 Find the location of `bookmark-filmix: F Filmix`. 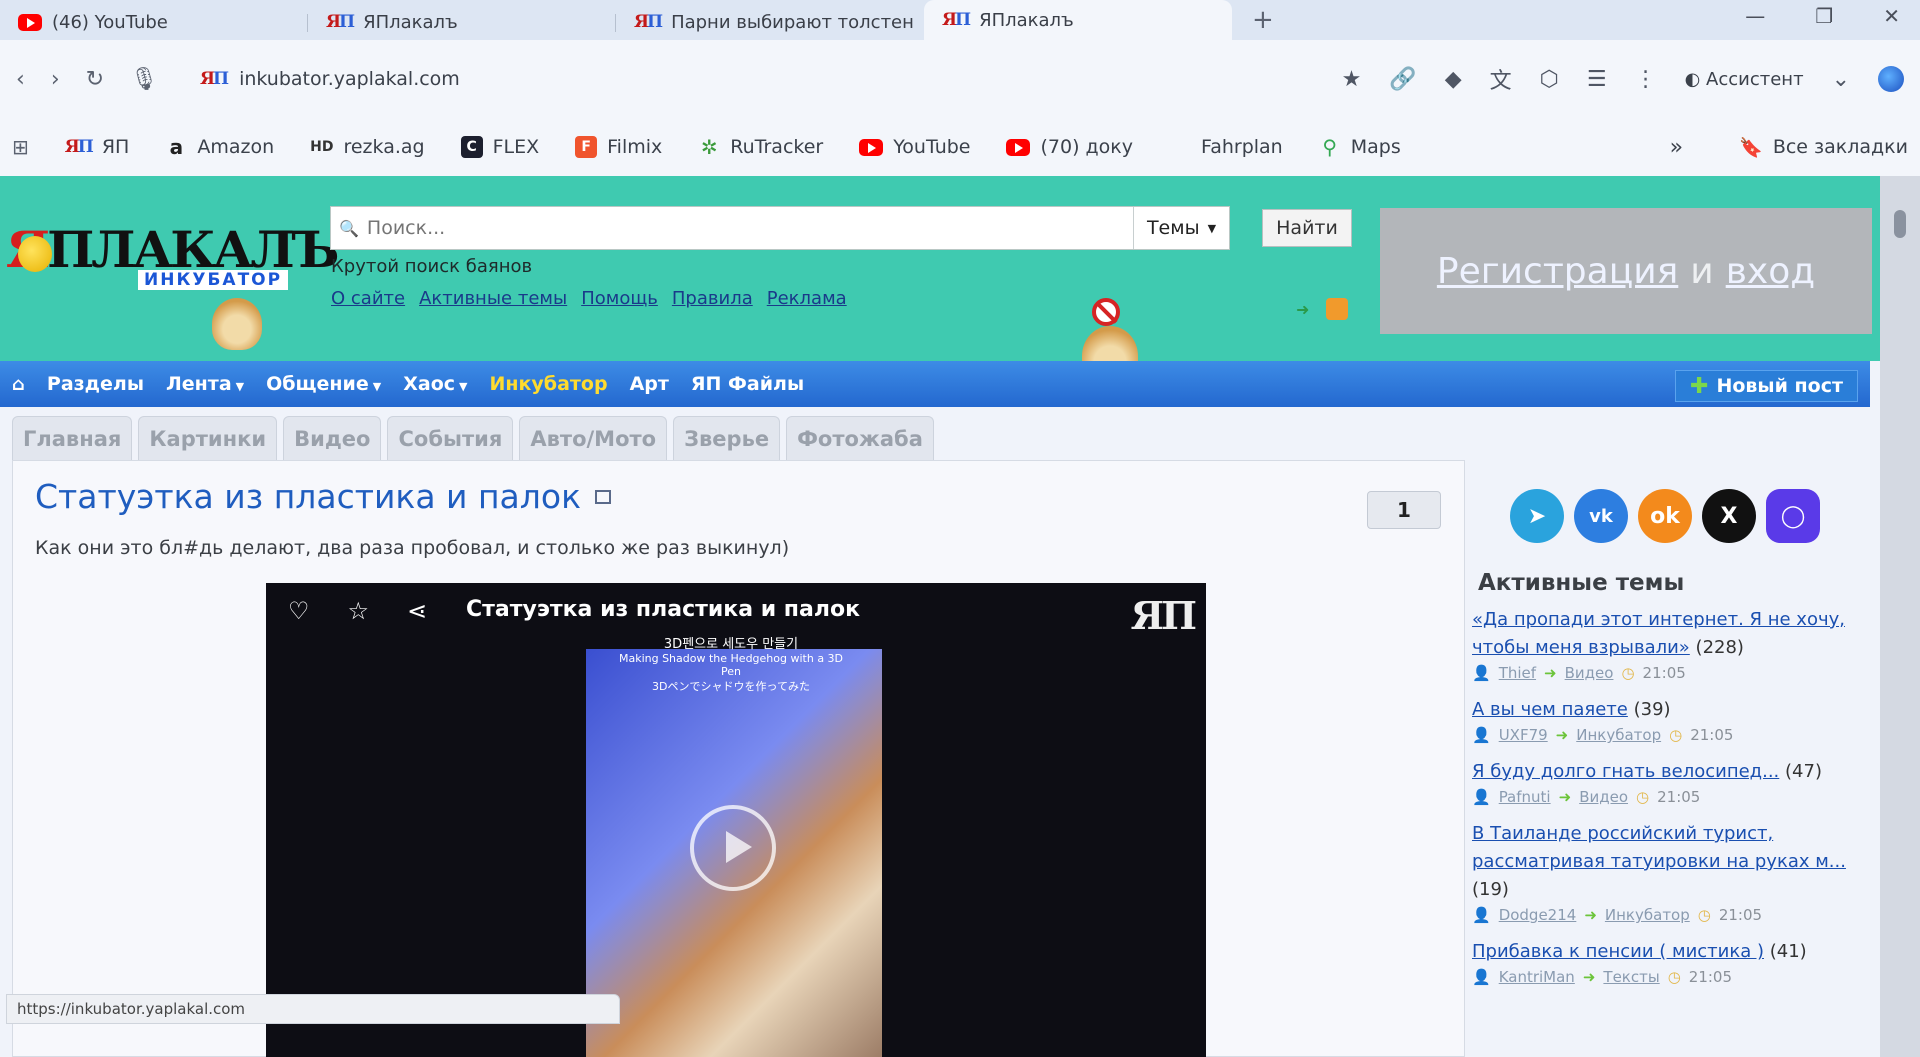

bookmark-filmix: F Filmix is located at coordinates (618, 147).